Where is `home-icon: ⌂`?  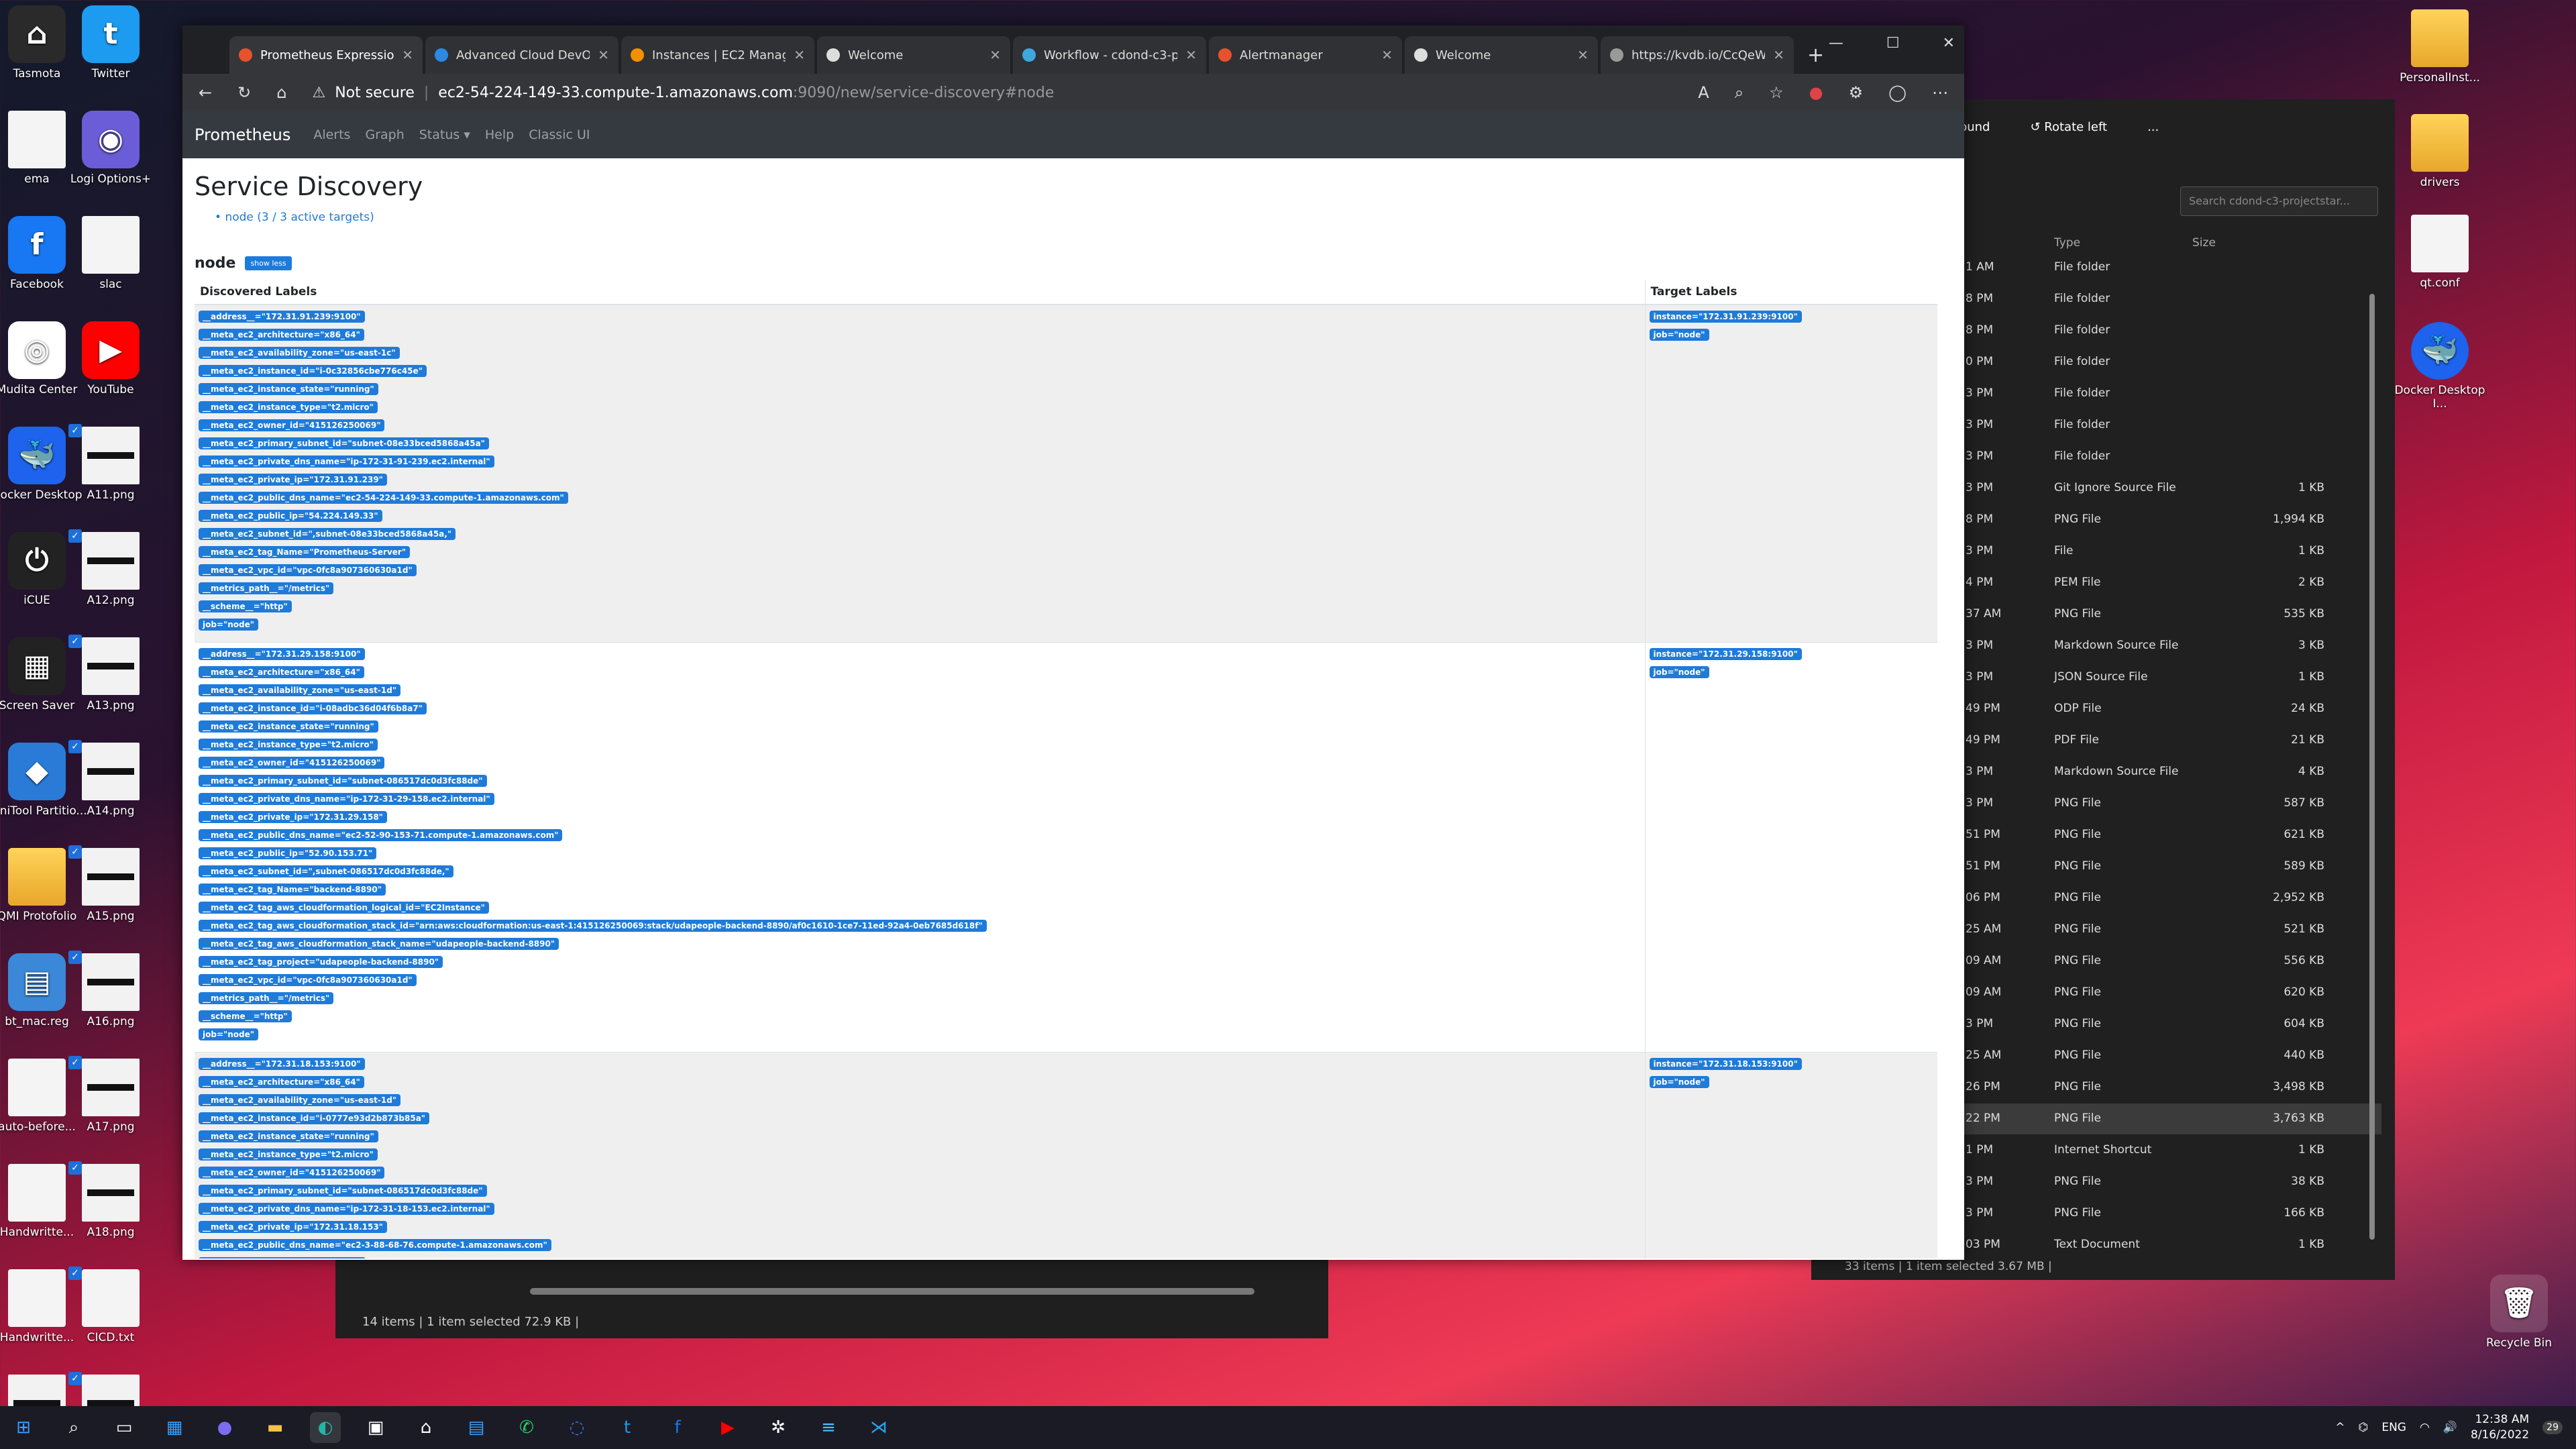 home-icon: ⌂ is located at coordinates (281, 92).